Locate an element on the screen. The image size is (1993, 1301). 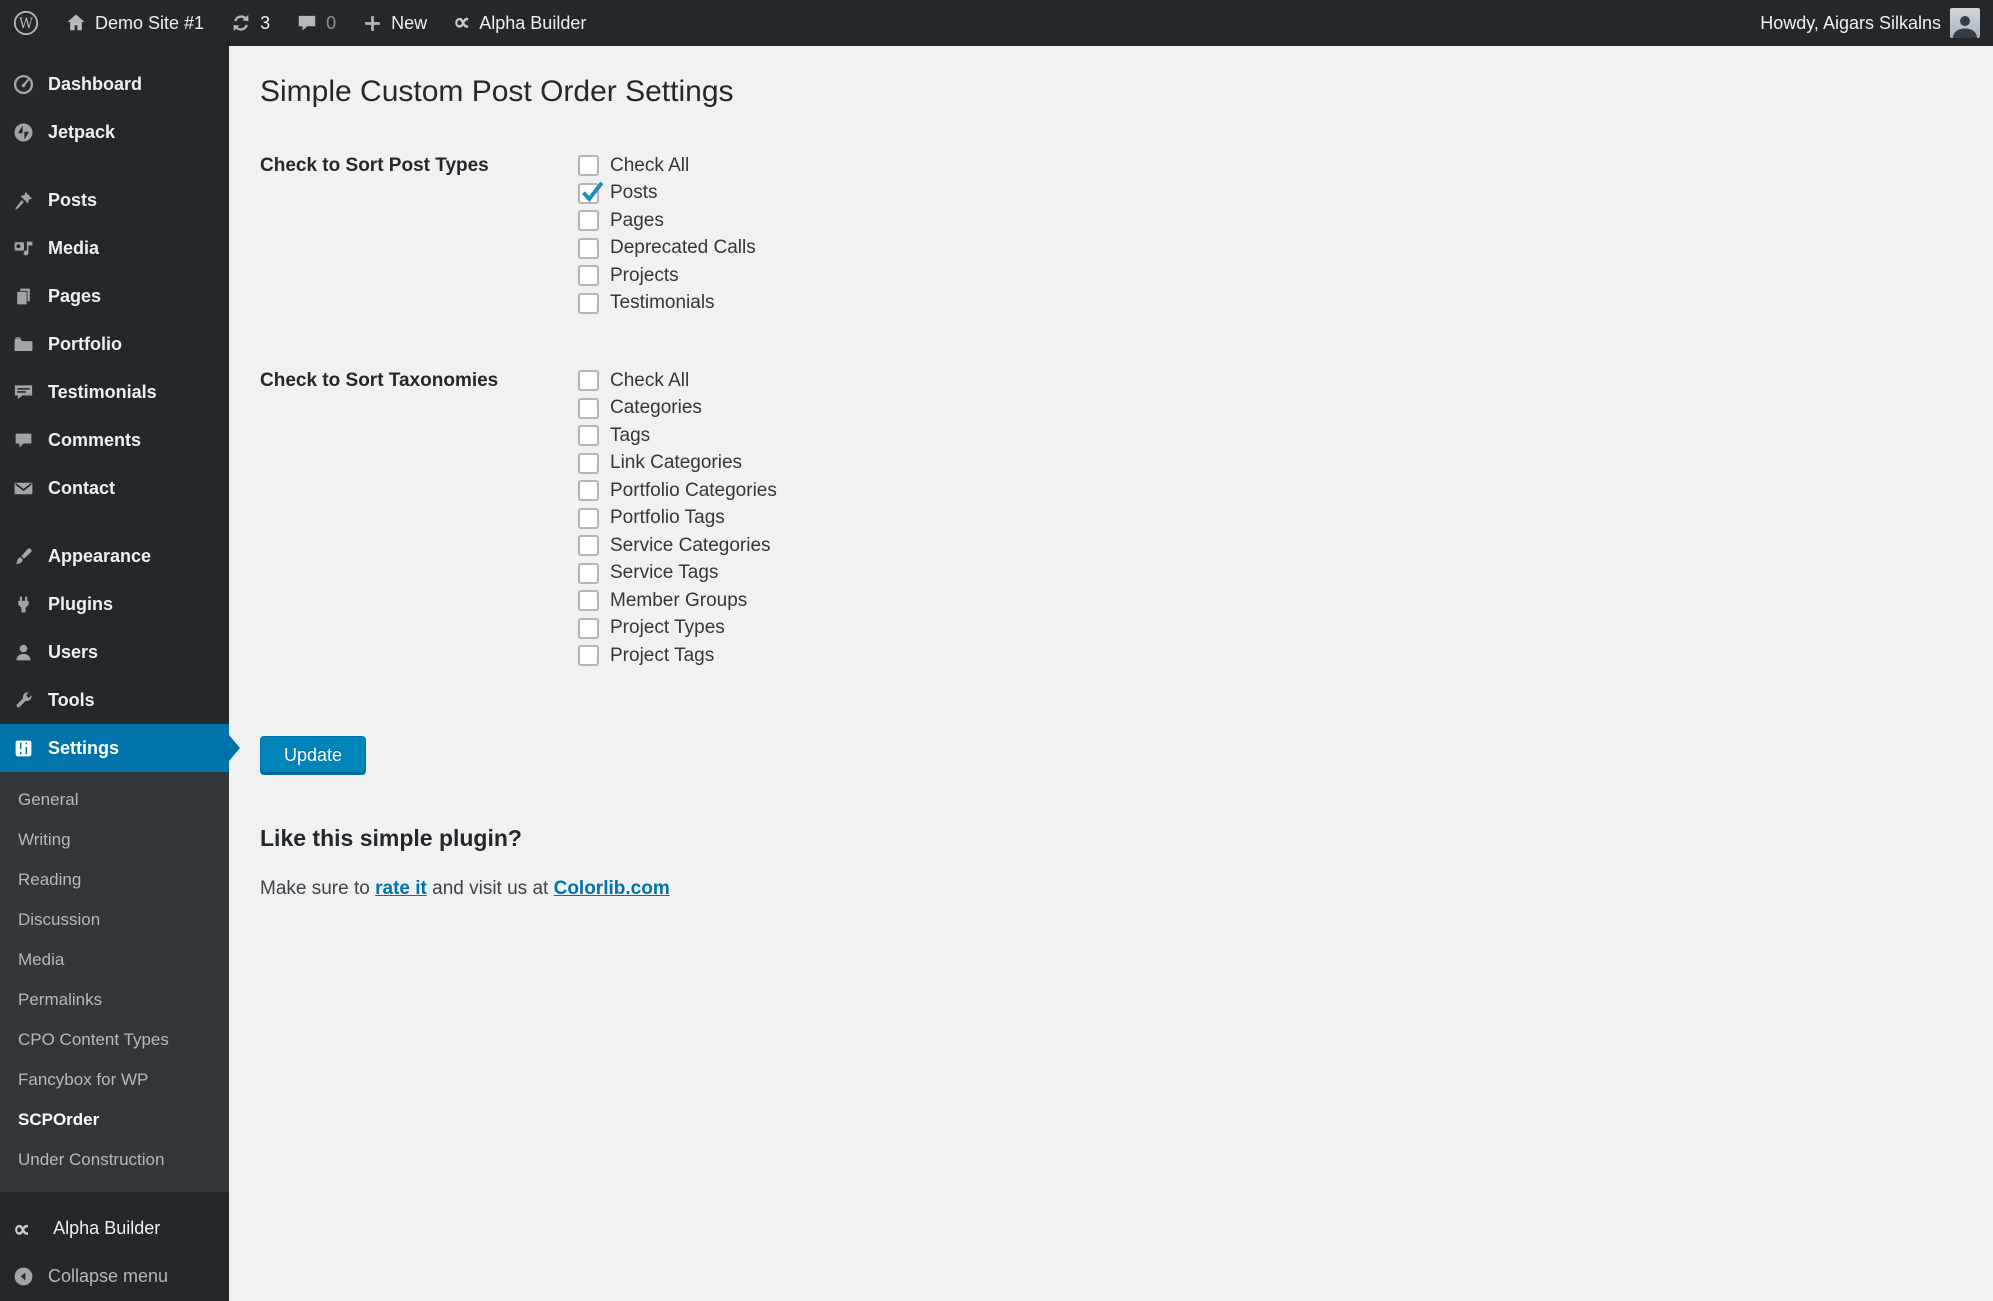
pushpin-icon is located at coordinates (23, 200).